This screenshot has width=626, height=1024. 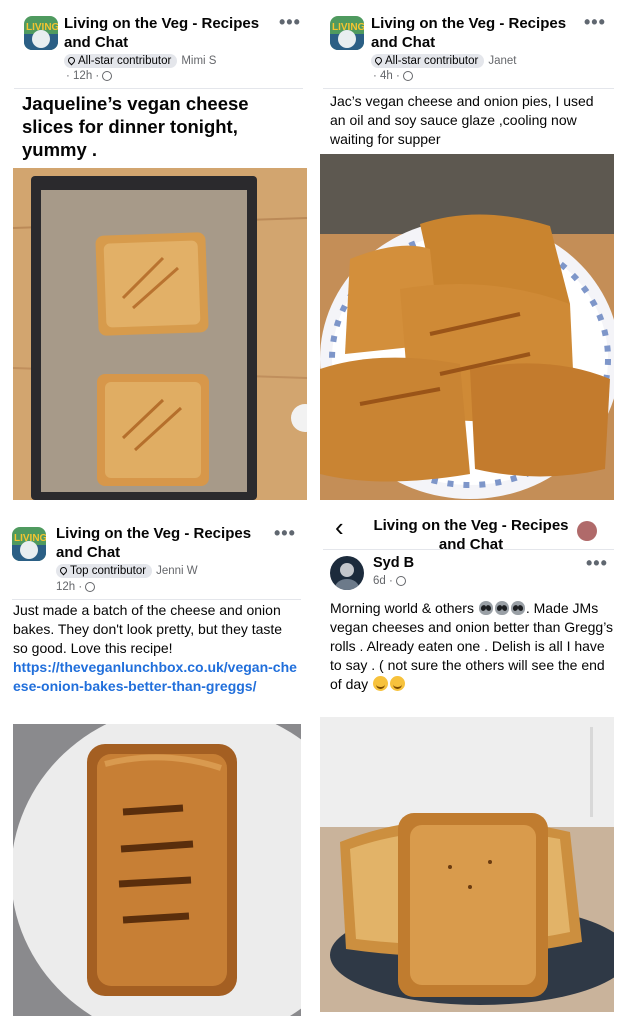 What do you see at coordinates (347, 573) in the screenshot?
I see `author-avatar` at bounding box center [347, 573].